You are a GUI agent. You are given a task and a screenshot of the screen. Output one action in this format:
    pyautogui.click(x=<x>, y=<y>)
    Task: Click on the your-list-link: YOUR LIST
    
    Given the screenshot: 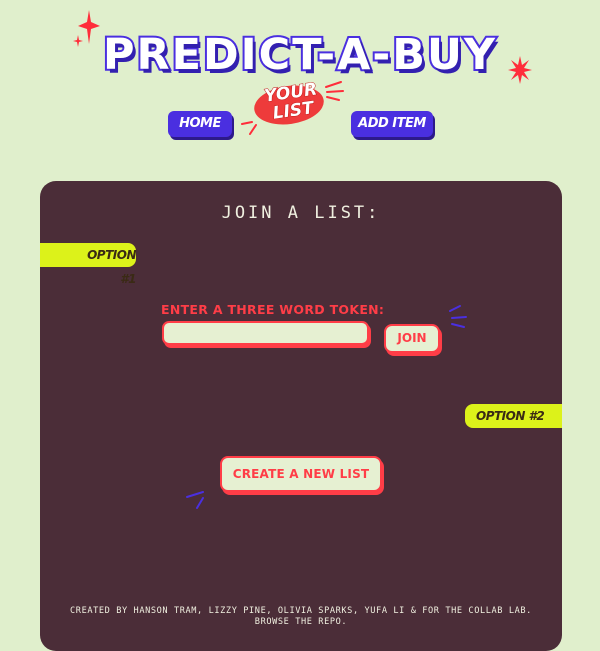 What is the action you would take?
    pyautogui.click(x=292, y=102)
    